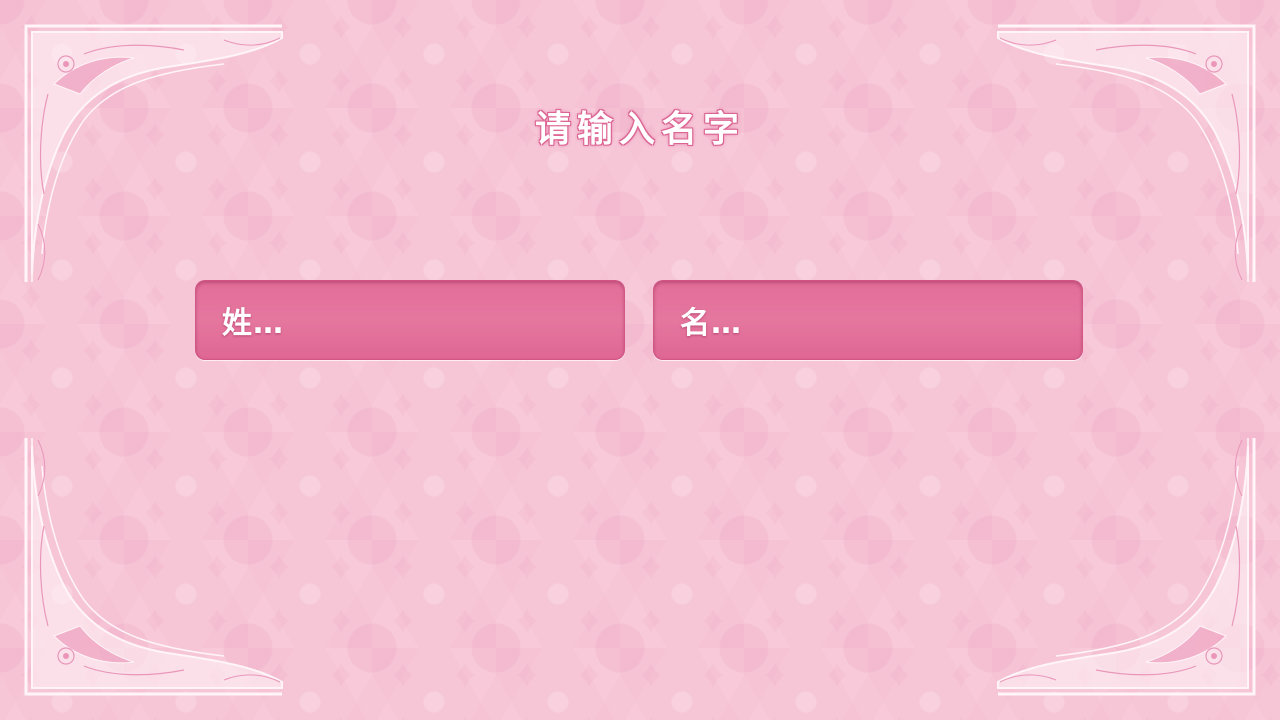 Image resolution: width=1280 pixels, height=720 pixels. I want to click on page-title: 请输入名字, so click(639, 129).